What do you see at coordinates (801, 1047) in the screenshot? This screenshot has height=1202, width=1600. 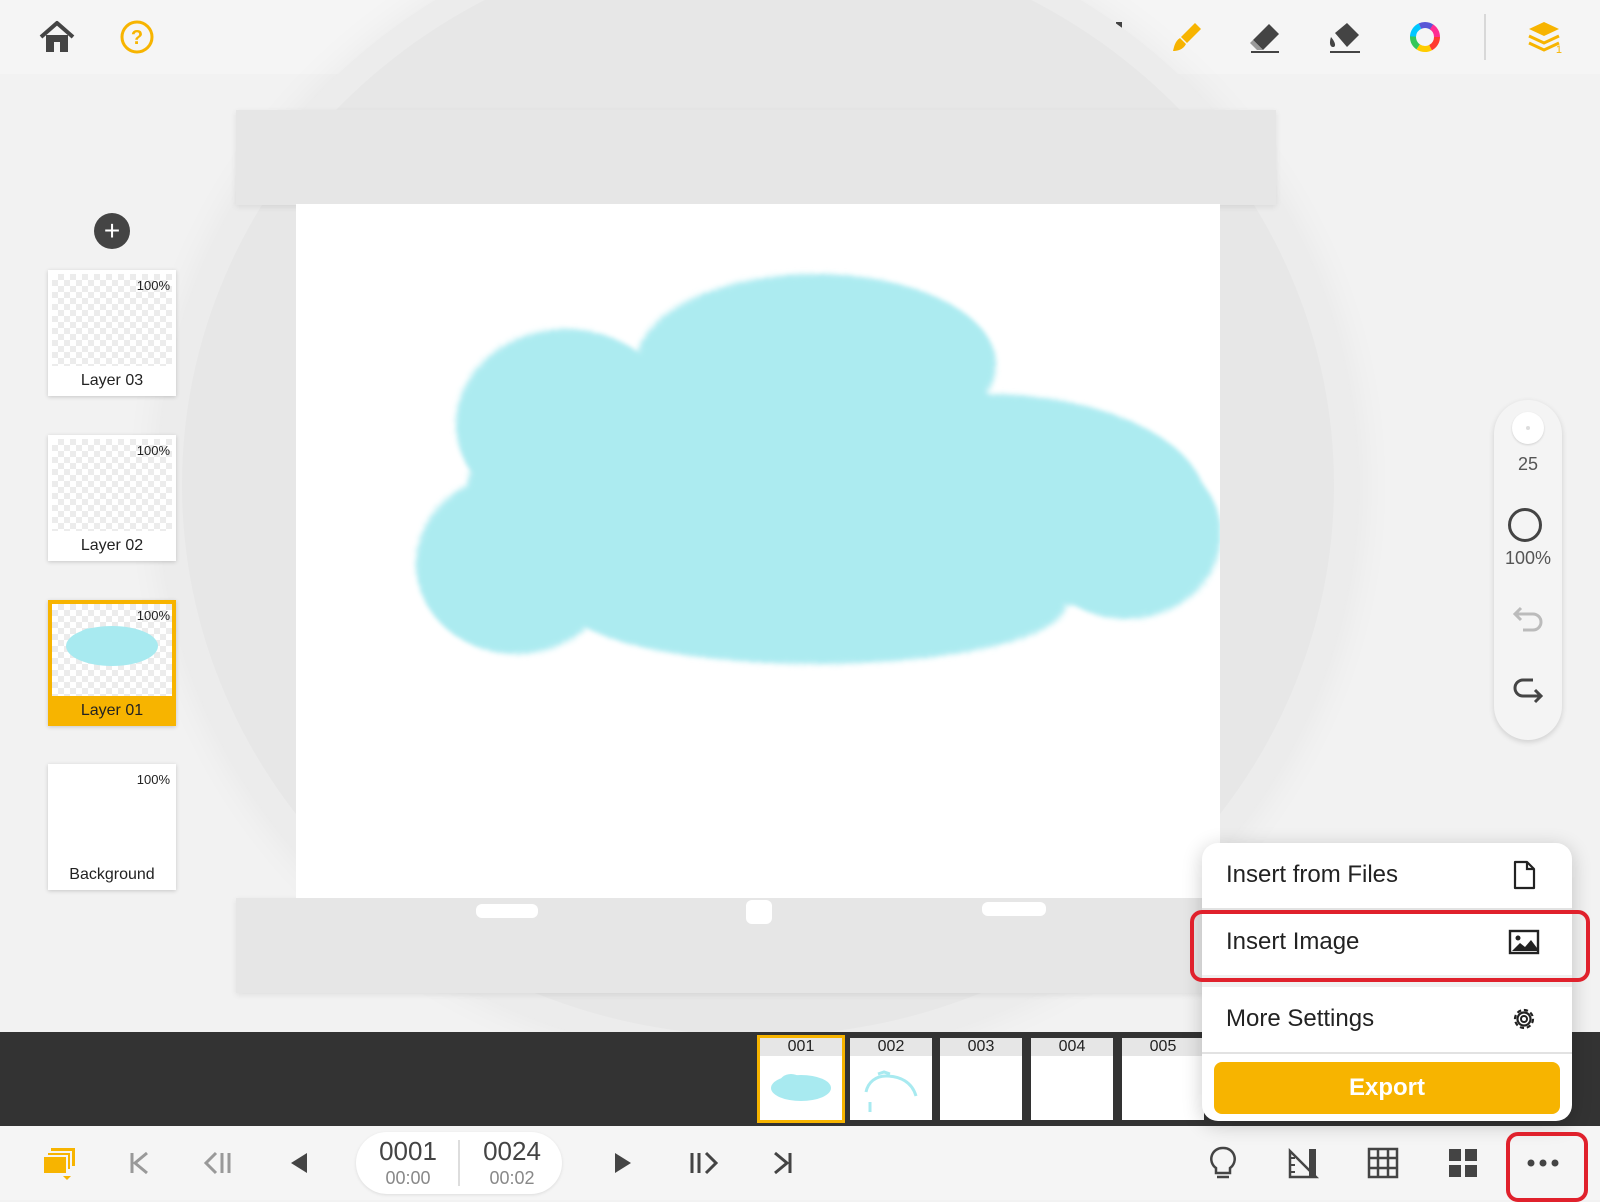 I see `frame-number: 001` at bounding box center [801, 1047].